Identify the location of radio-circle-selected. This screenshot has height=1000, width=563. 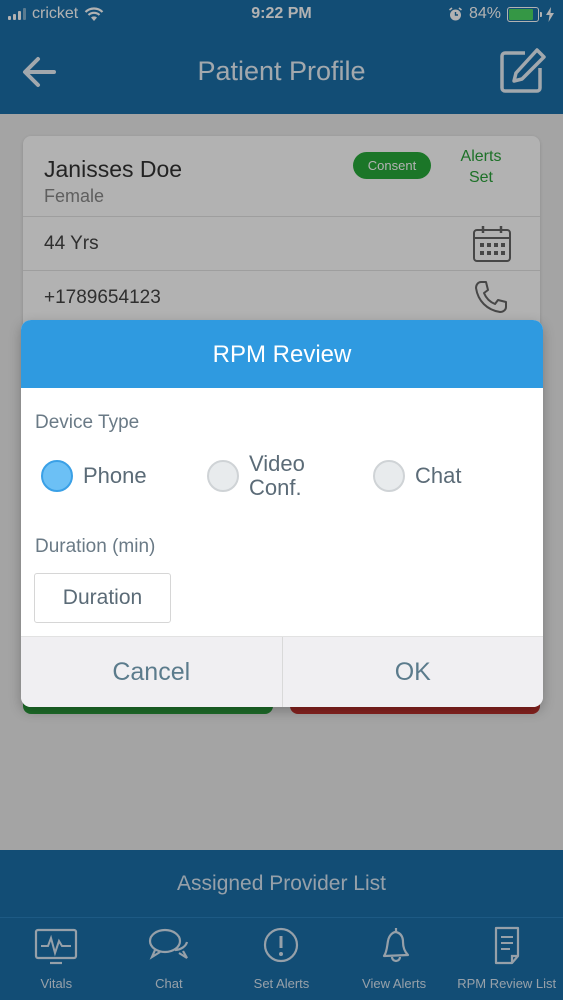
(57, 476).